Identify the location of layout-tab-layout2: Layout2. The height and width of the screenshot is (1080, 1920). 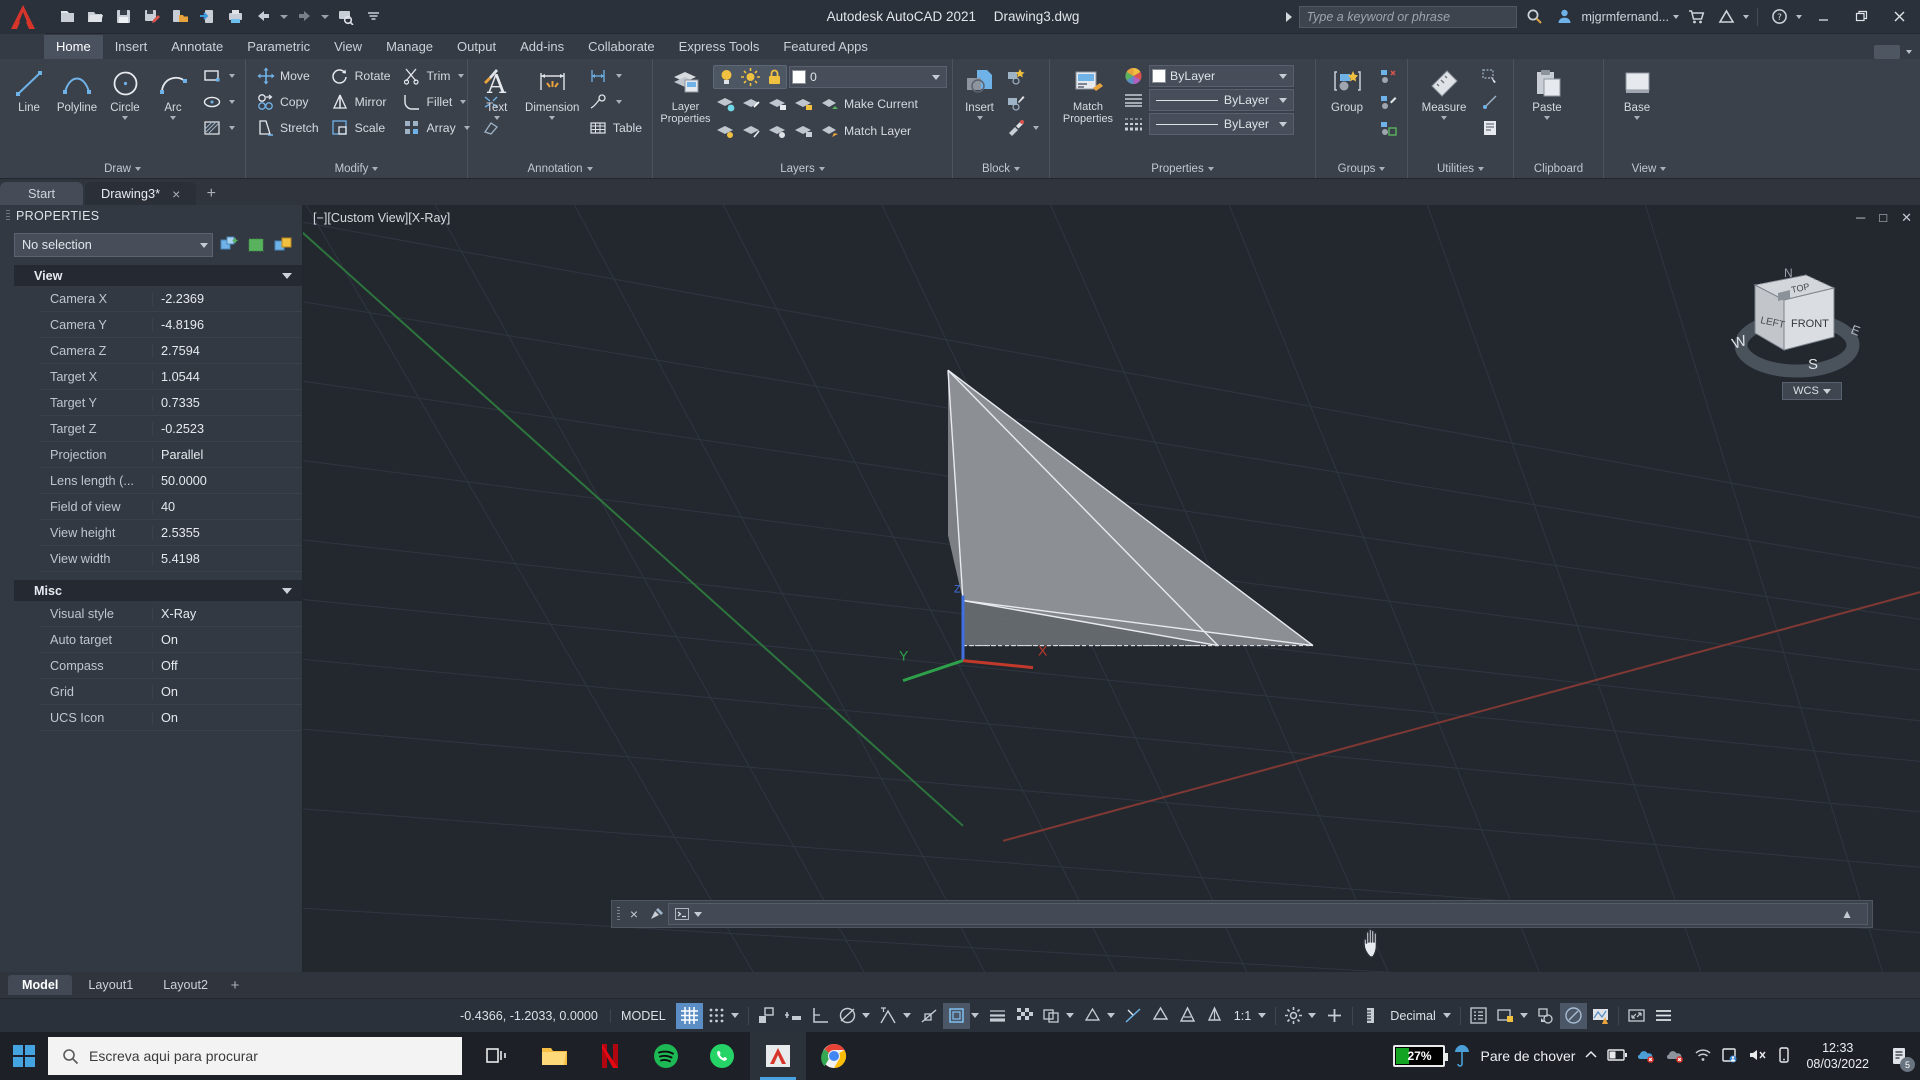
(185, 985).